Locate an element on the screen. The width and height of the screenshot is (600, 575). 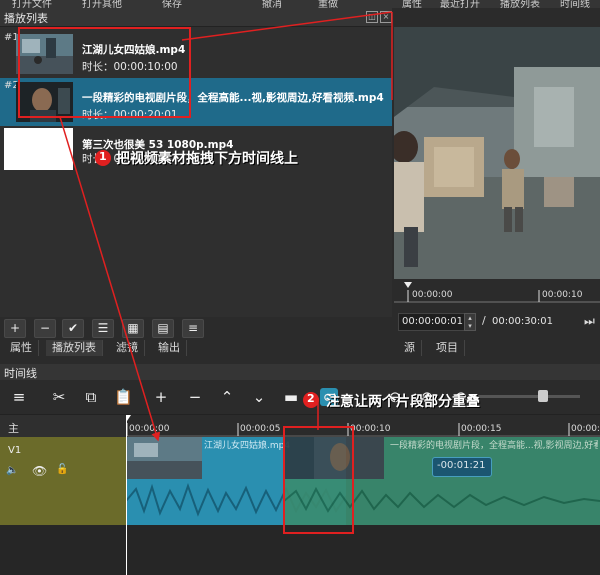
step1-callout: 把视频素材拖拽下方时间线上 is located at coordinates (207, 159).